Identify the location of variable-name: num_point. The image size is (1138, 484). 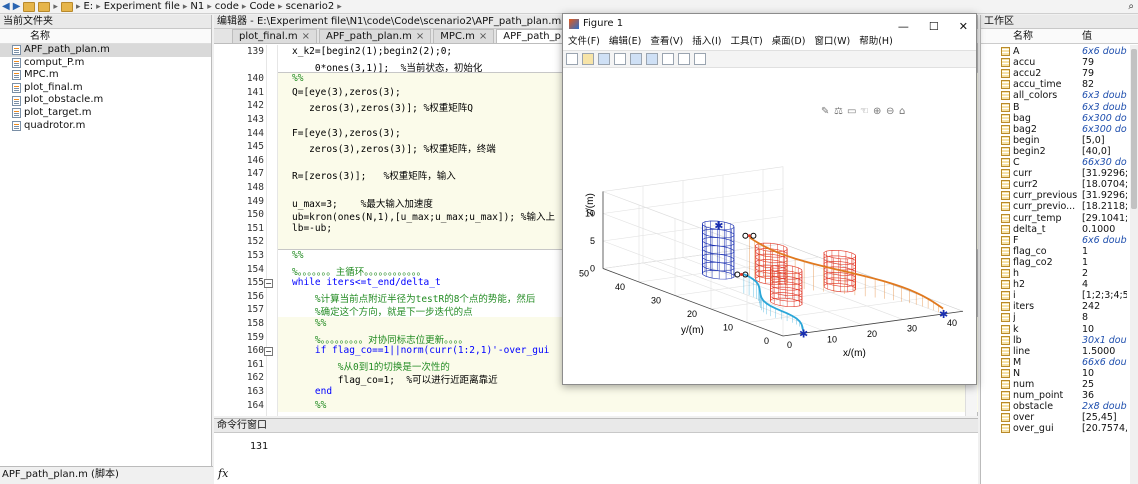
(1046, 395).